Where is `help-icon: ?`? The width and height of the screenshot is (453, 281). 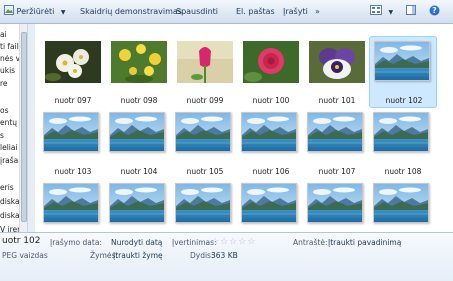 help-icon: ? is located at coordinates (434, 10).